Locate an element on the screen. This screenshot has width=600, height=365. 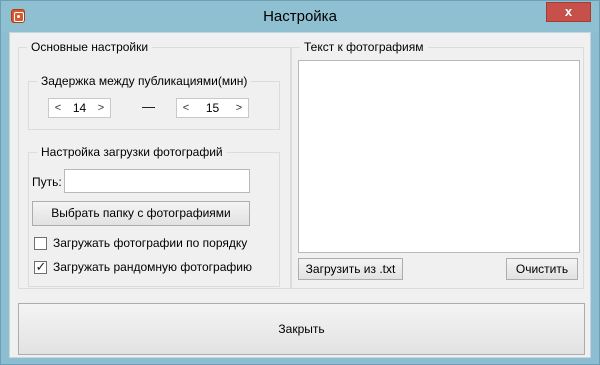
random-checkbox: ✓ is located at coordinates (40, 266).